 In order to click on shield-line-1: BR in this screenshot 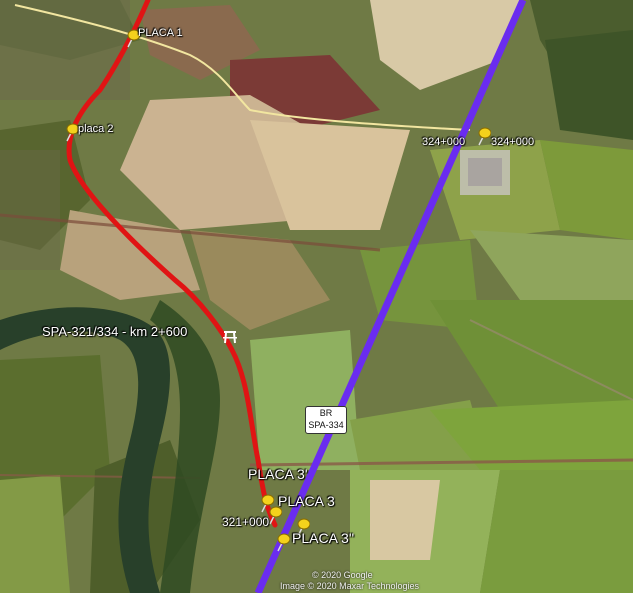, I will do `click(326, 413)`.